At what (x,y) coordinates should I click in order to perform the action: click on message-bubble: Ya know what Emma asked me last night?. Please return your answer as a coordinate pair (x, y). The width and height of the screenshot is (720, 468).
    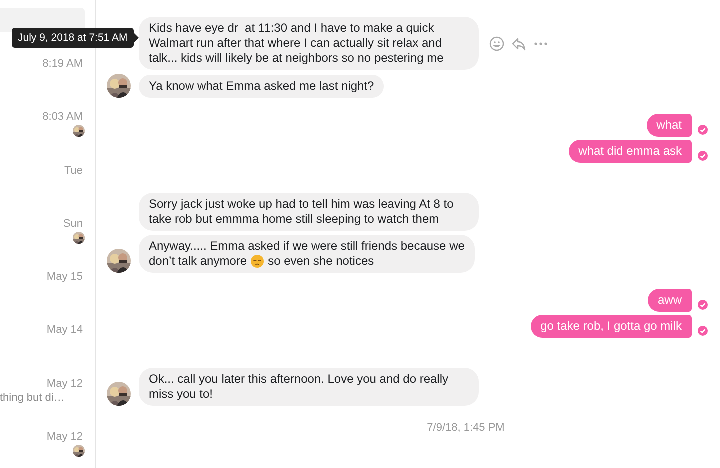
    Looking at the image, I should click on (261, 86).